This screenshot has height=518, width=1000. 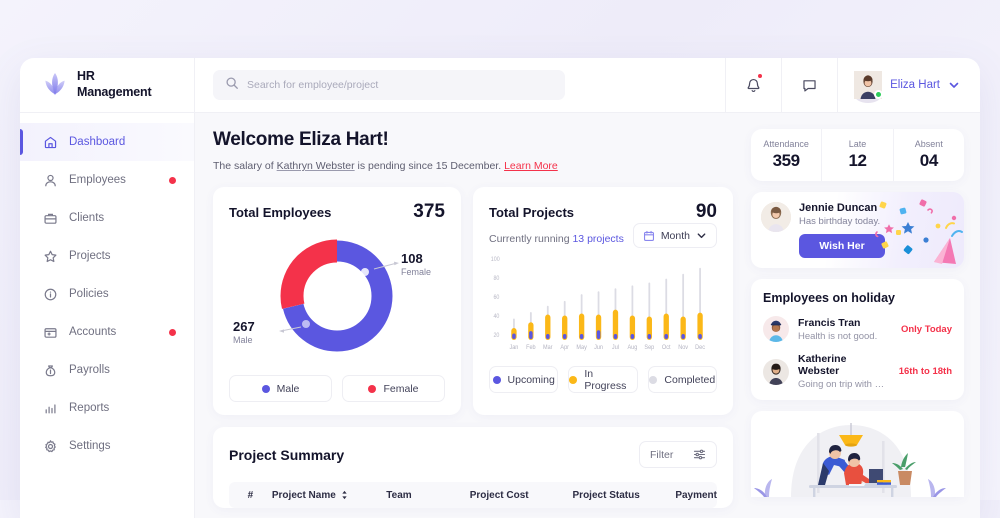 I want to click on svg-text: Oct, so click(x=666, y=348).